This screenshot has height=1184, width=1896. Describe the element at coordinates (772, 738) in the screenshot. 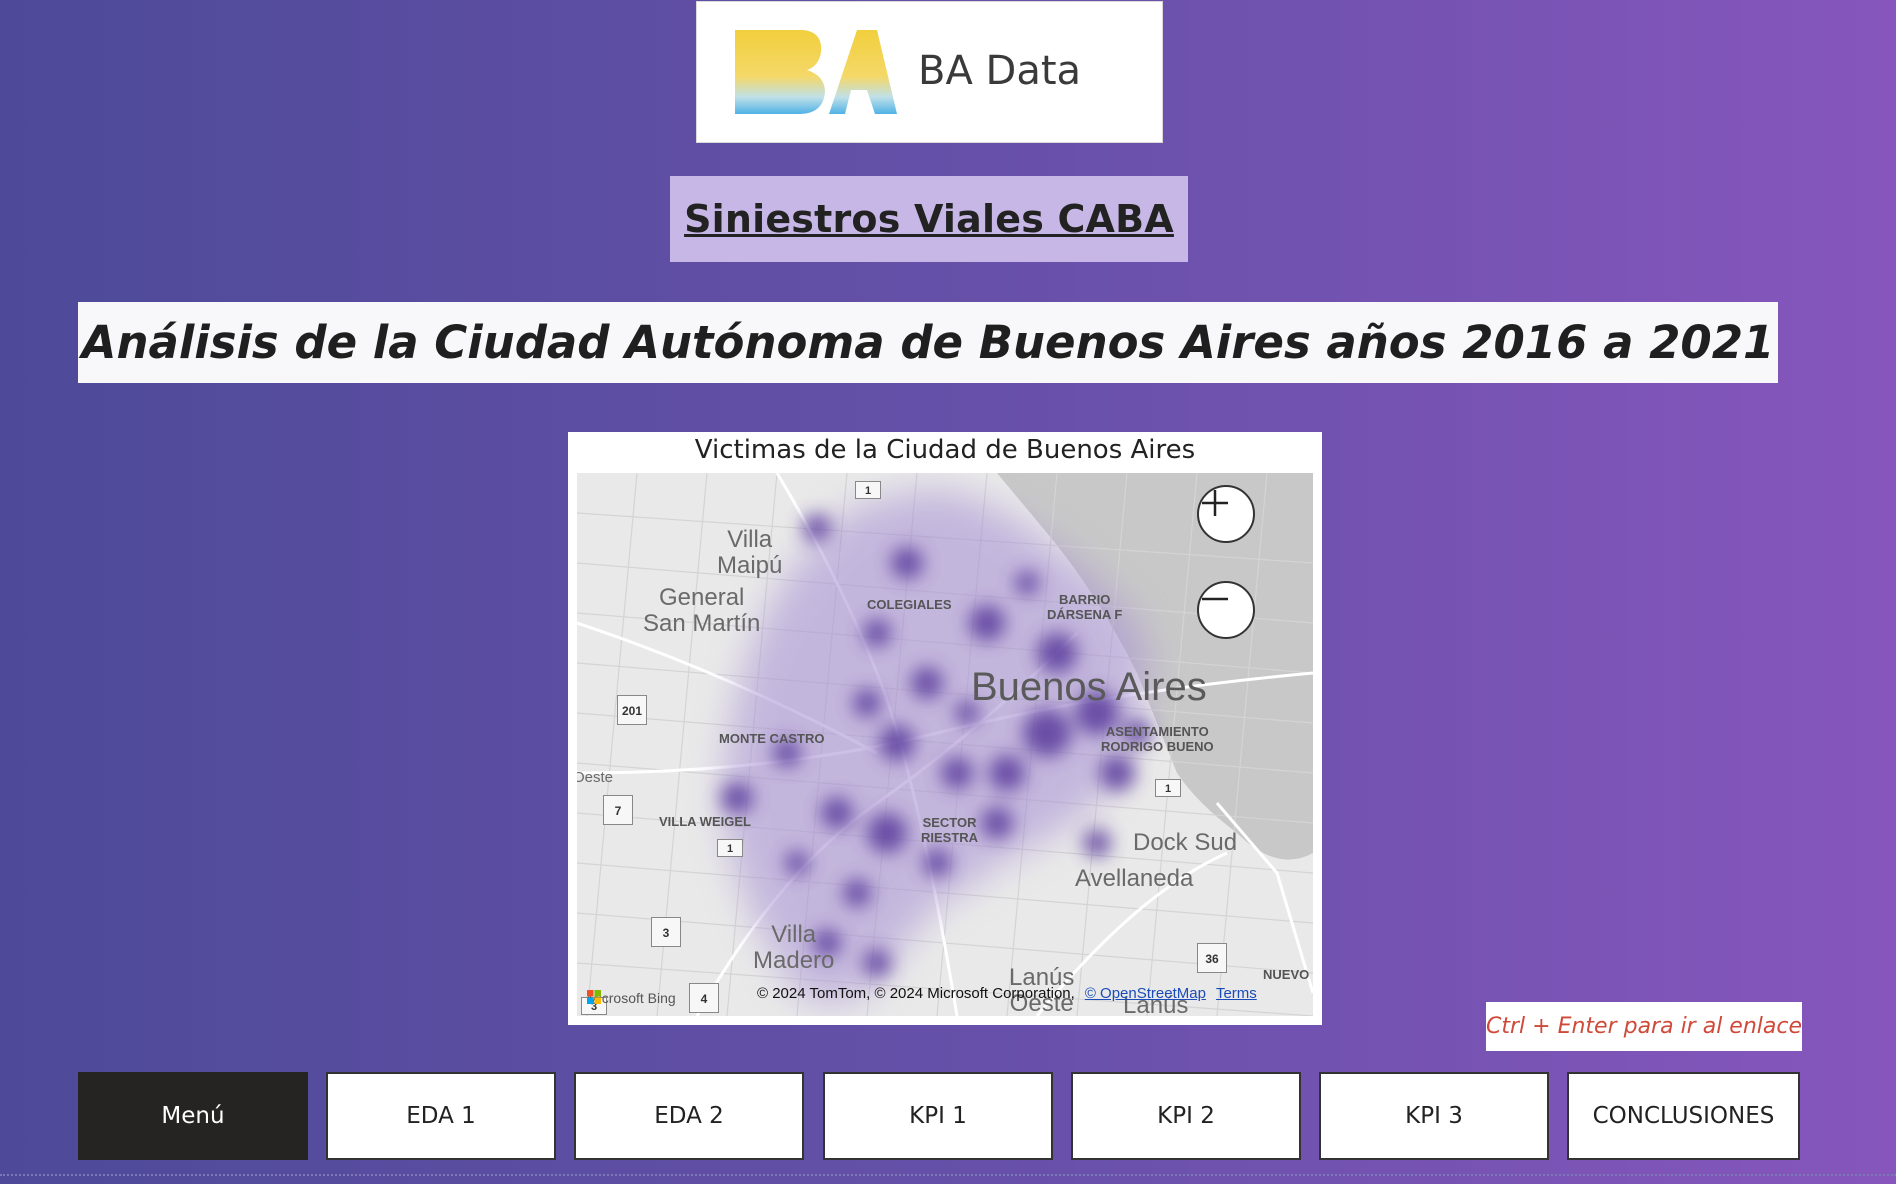

I see `label-monte-castro: MONTE CASTRO` at that location.